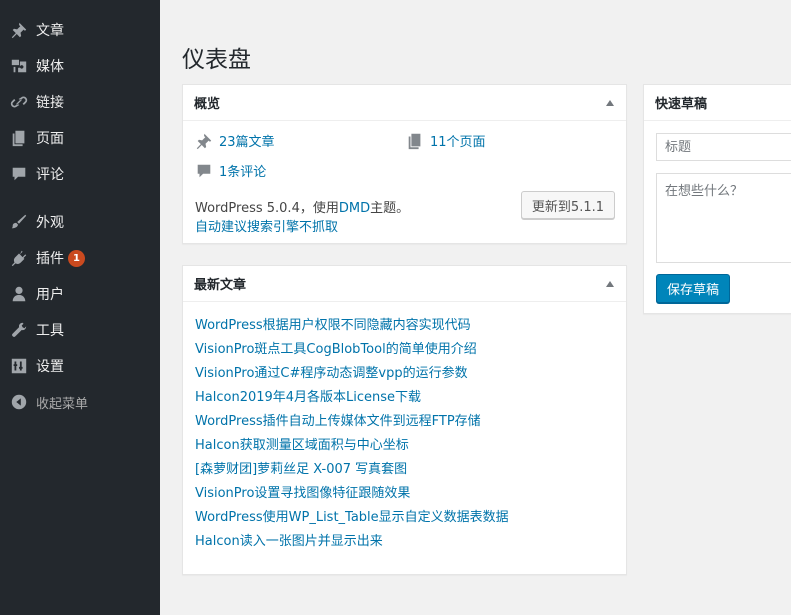 This screenshot has height=615, width=791. I want to click on posts-count-link: 23篇文章, so click(235, 140).